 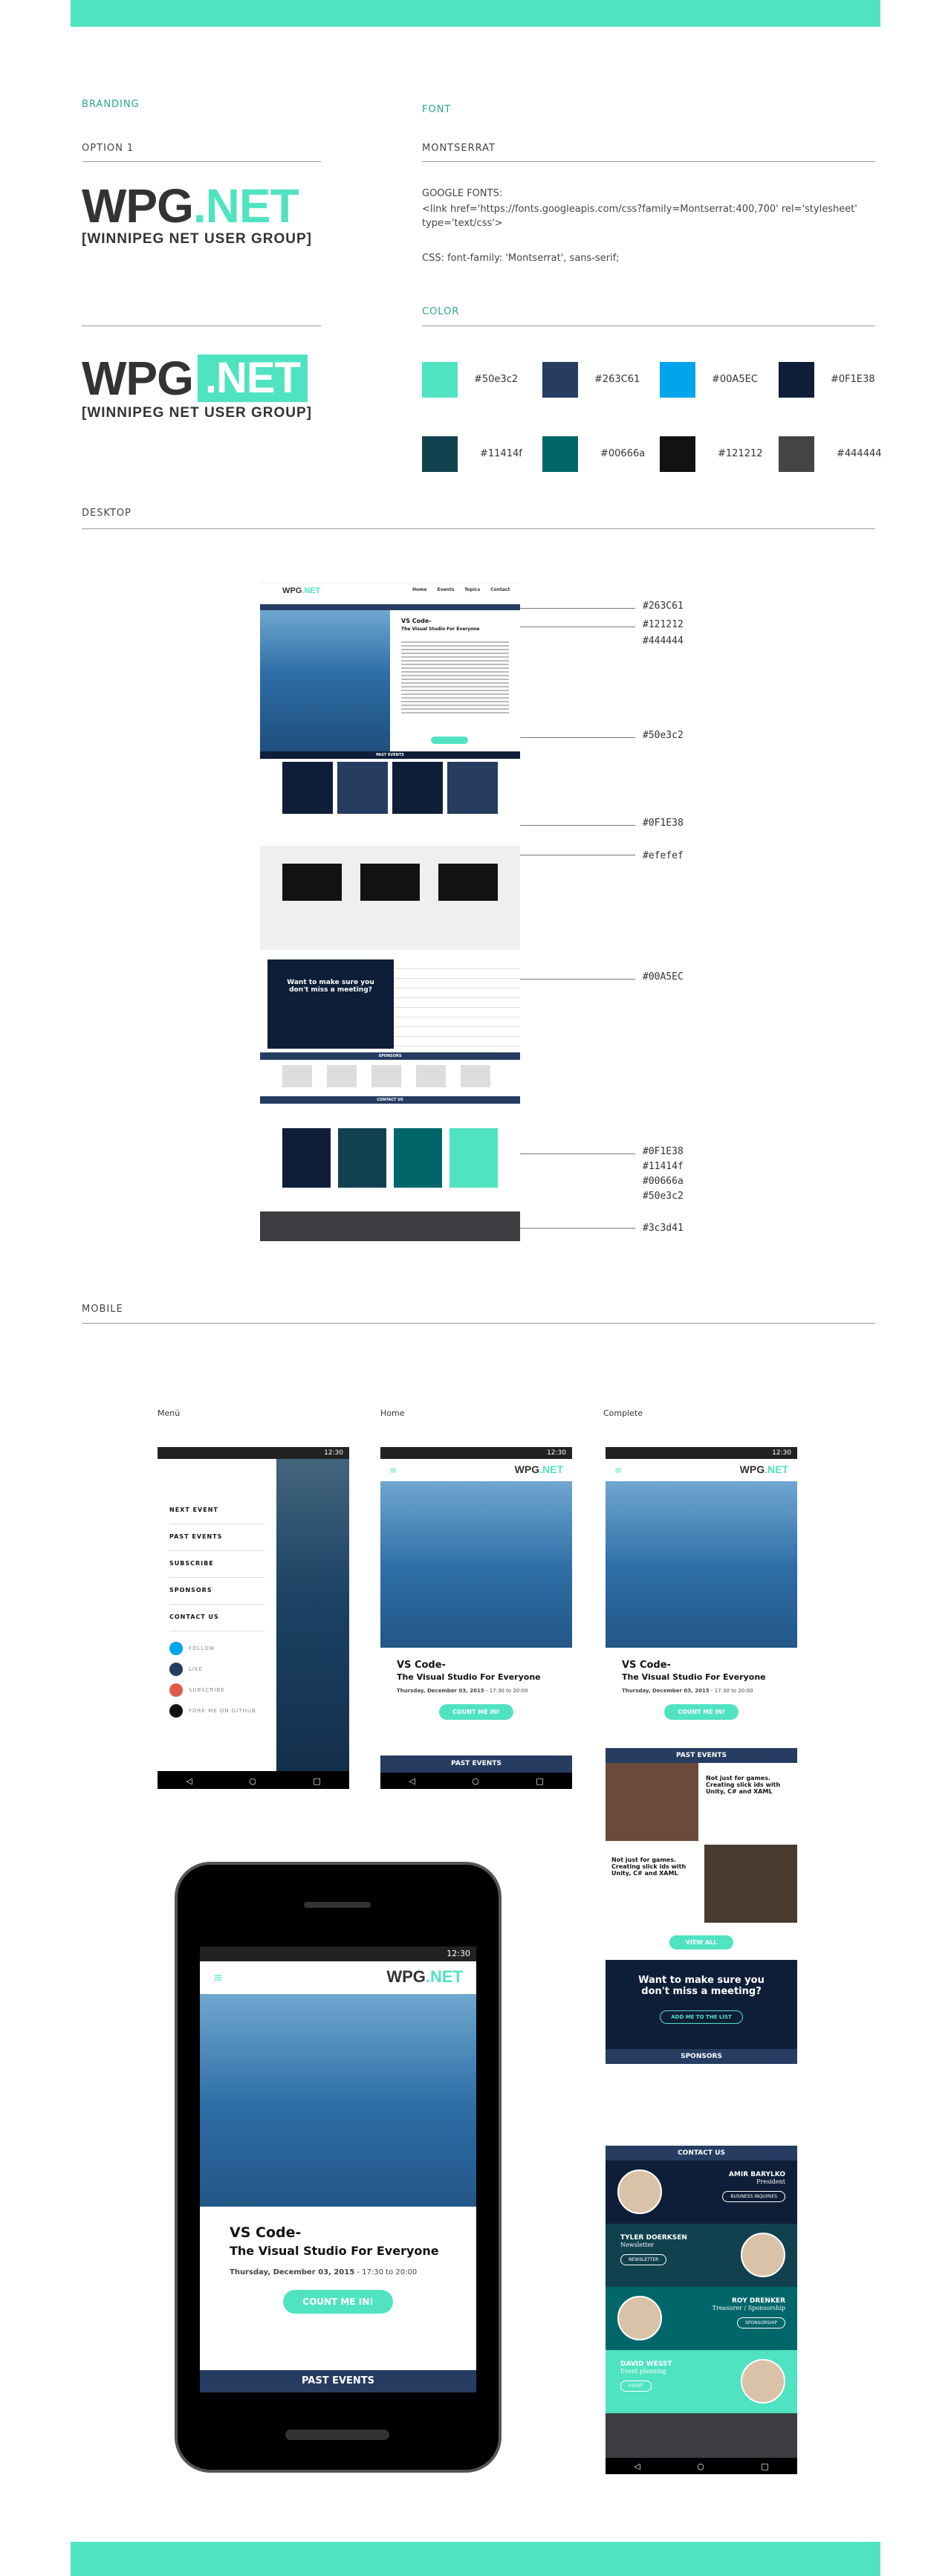 I want to click on logo-option-2: WPG .NET [WINNIPEG NET USER GROUP], so click(x=197, y=388).